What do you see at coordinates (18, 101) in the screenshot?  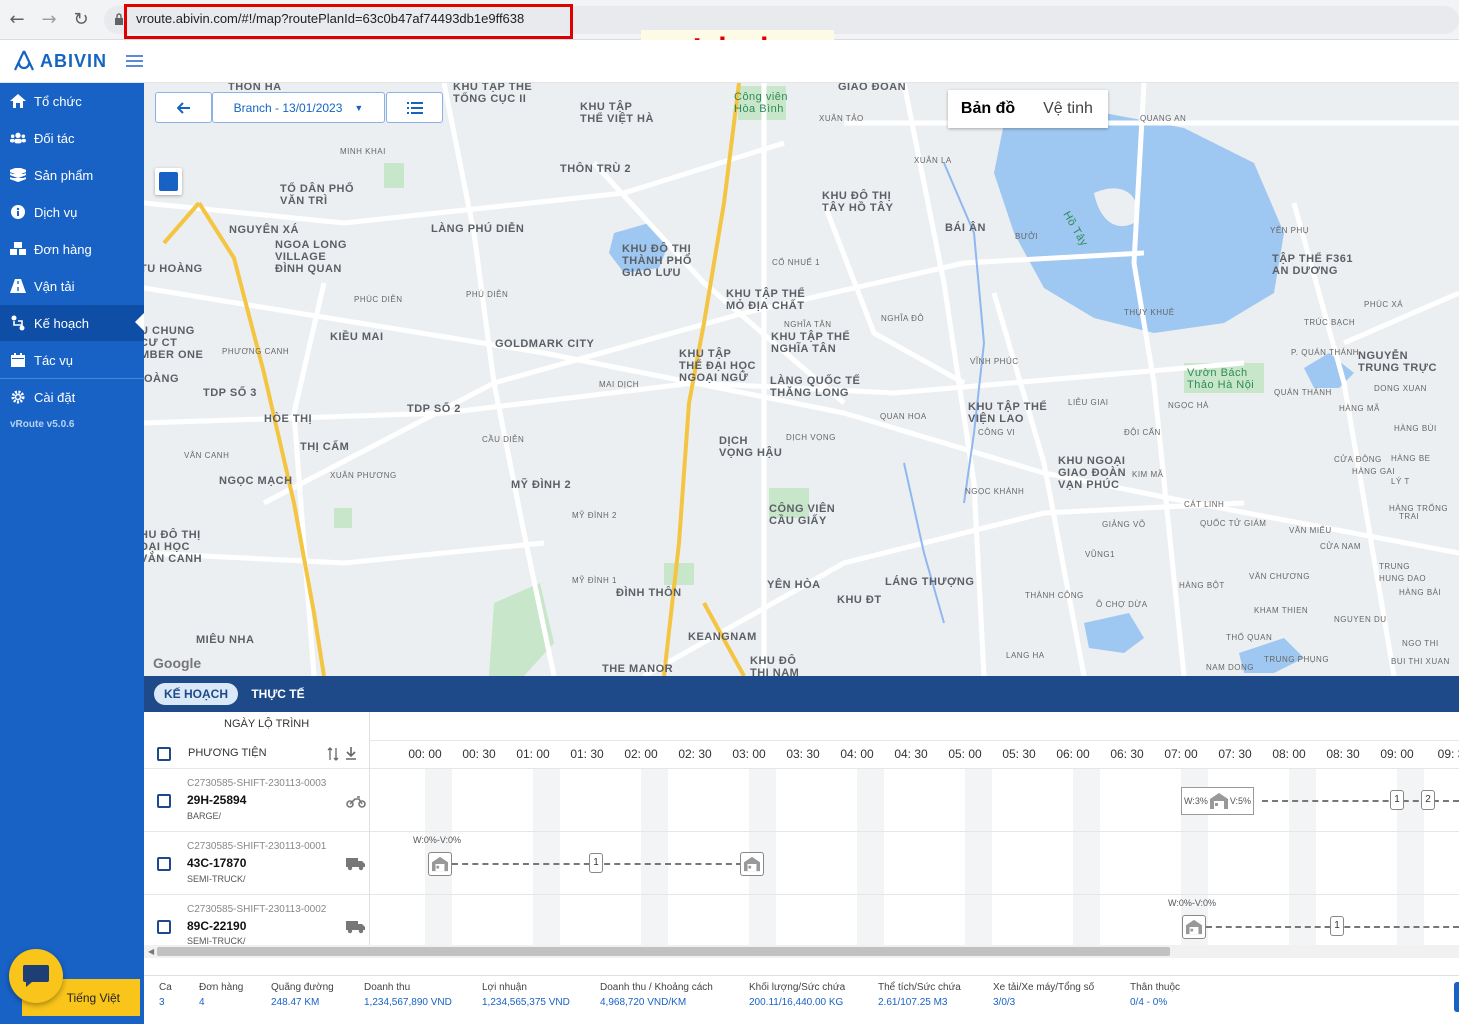 I see `home-icon` at bounding box center [18, 101].